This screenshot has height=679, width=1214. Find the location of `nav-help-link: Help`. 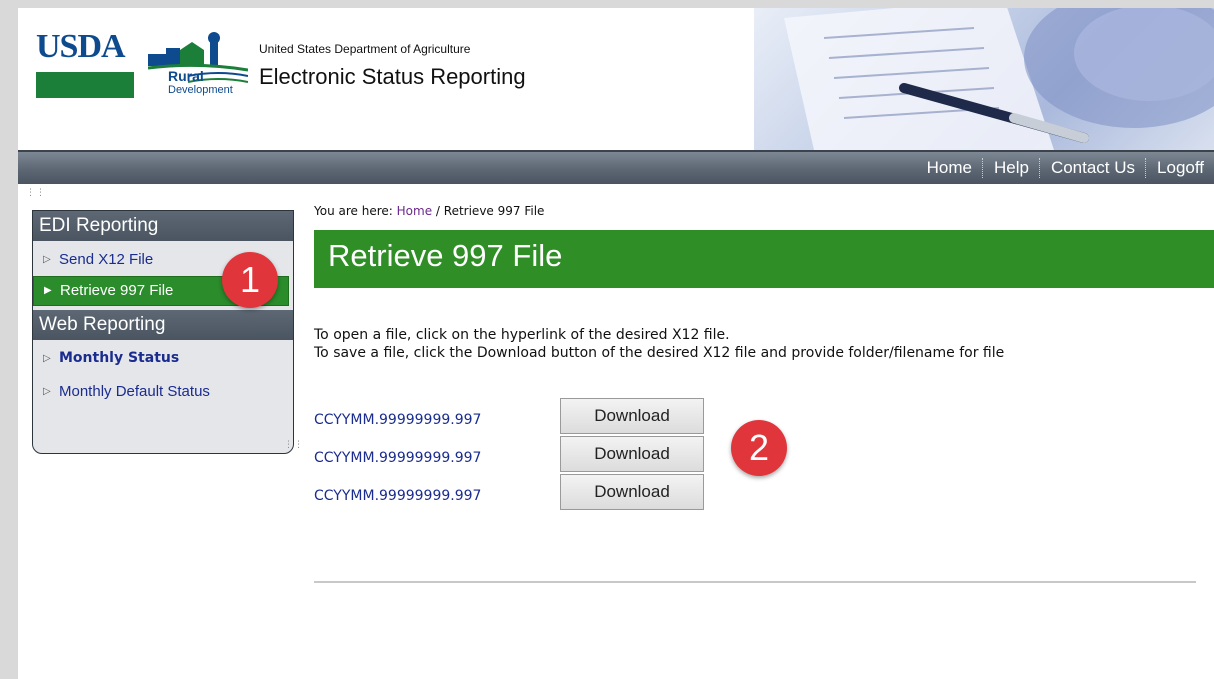

nav-help-link: Help is located at coordinates (1011, 168).